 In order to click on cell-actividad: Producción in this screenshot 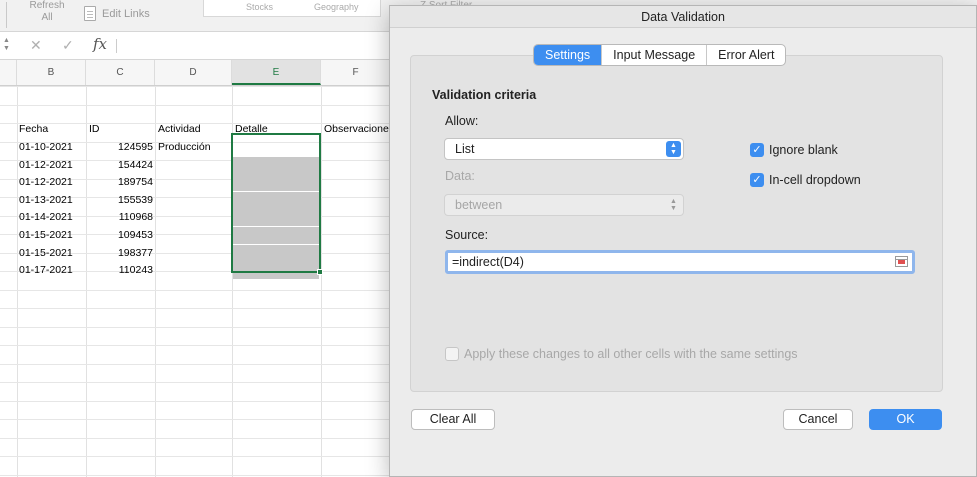, I will do `click(195, 147)`.